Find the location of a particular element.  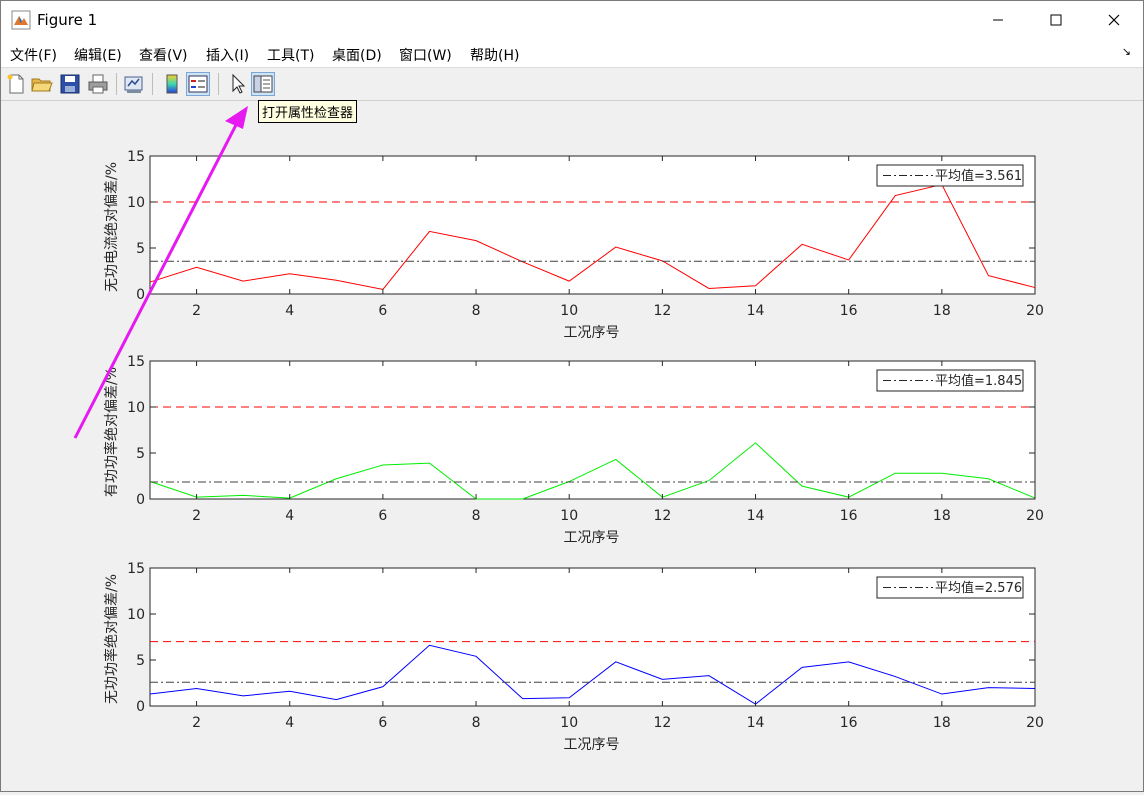

minimize-button is located at coordinates (998, 20).